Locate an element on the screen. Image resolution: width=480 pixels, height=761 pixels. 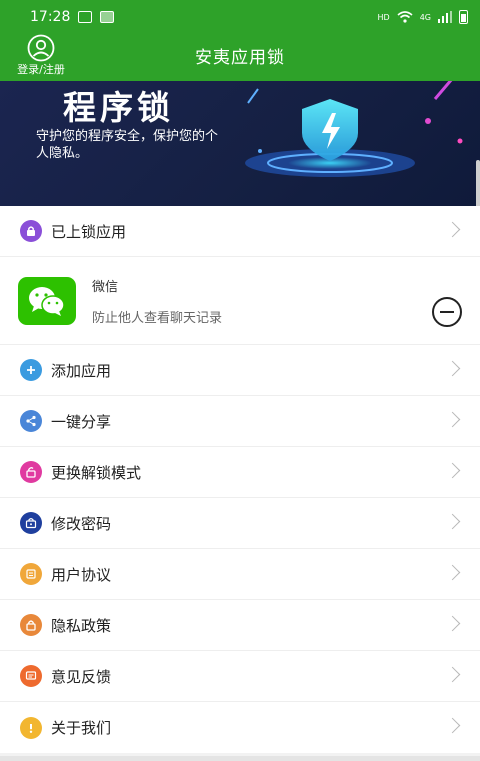
feedback-icon is located at coordinates (31, 676).